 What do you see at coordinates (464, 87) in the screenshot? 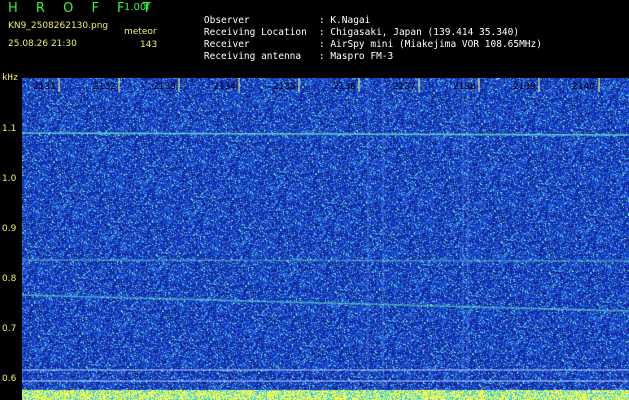
I see `x-tick-label: 2138` at bounding box center [464, 87].